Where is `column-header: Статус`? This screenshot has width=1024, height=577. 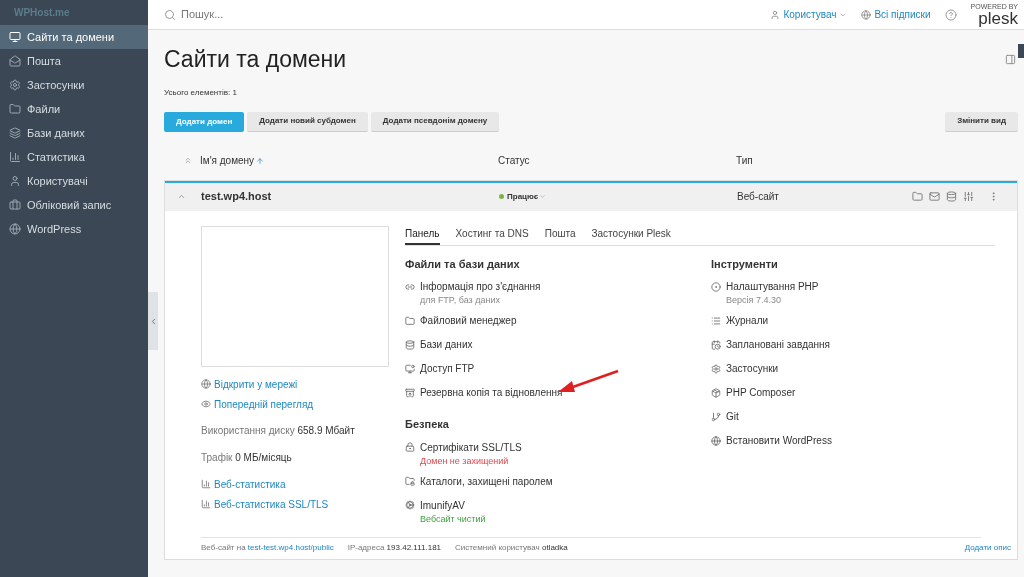 column-header: Статус is located at coordinates (617, 160).